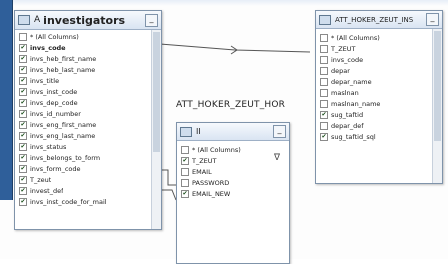  What do you see at coordinates (88, 168) in the screenshot?
I see `column-row: ✔ invs_form_code` at bounding box center [88, 168].